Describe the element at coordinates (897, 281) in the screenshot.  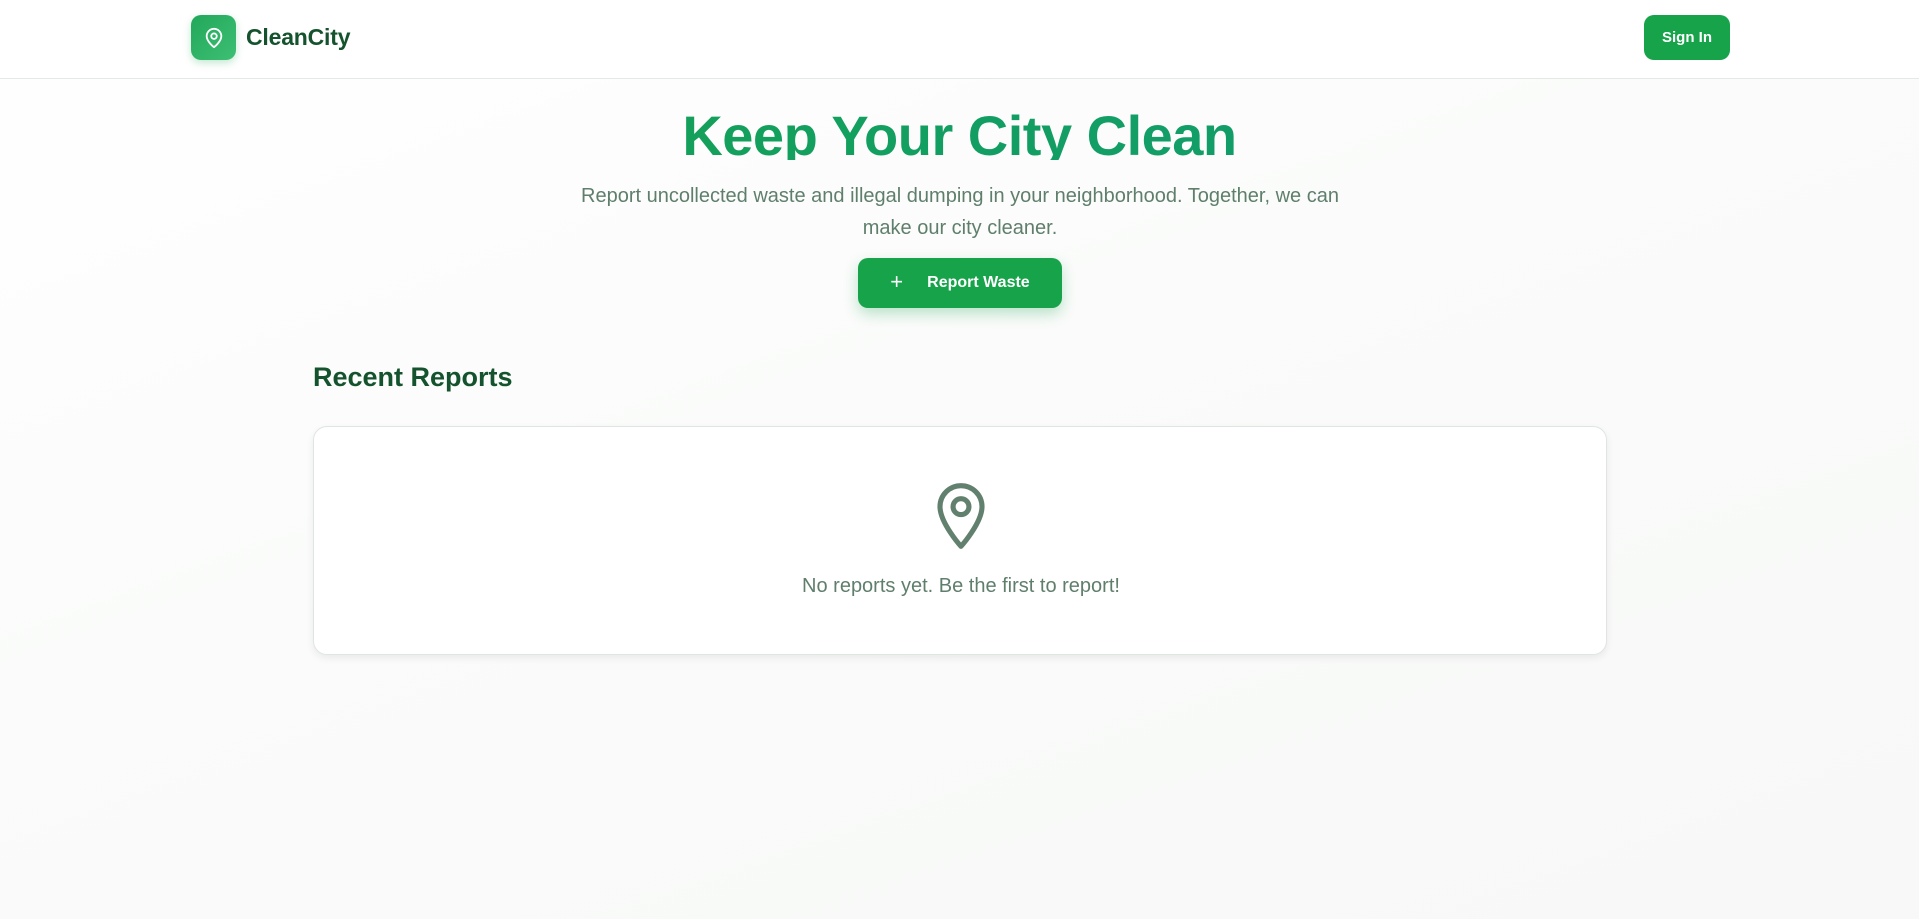
I see `plus-icon: +` at that location.